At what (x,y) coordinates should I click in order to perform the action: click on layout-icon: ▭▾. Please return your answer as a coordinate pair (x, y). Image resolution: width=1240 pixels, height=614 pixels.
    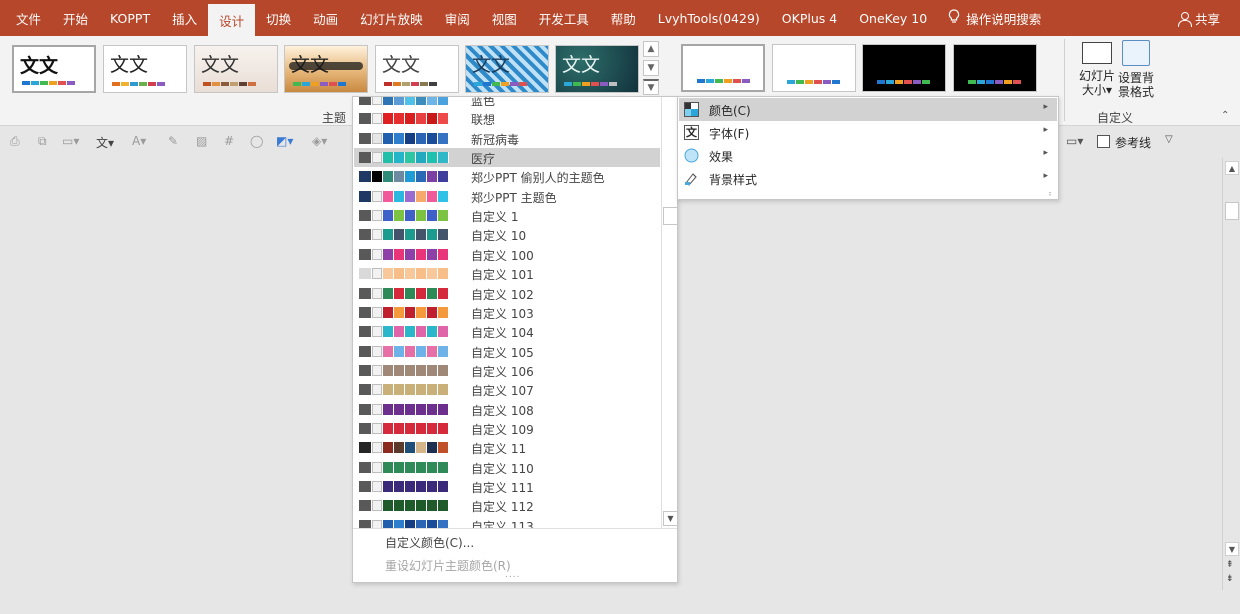
    Looking at the image, I should click on (1074, 141).